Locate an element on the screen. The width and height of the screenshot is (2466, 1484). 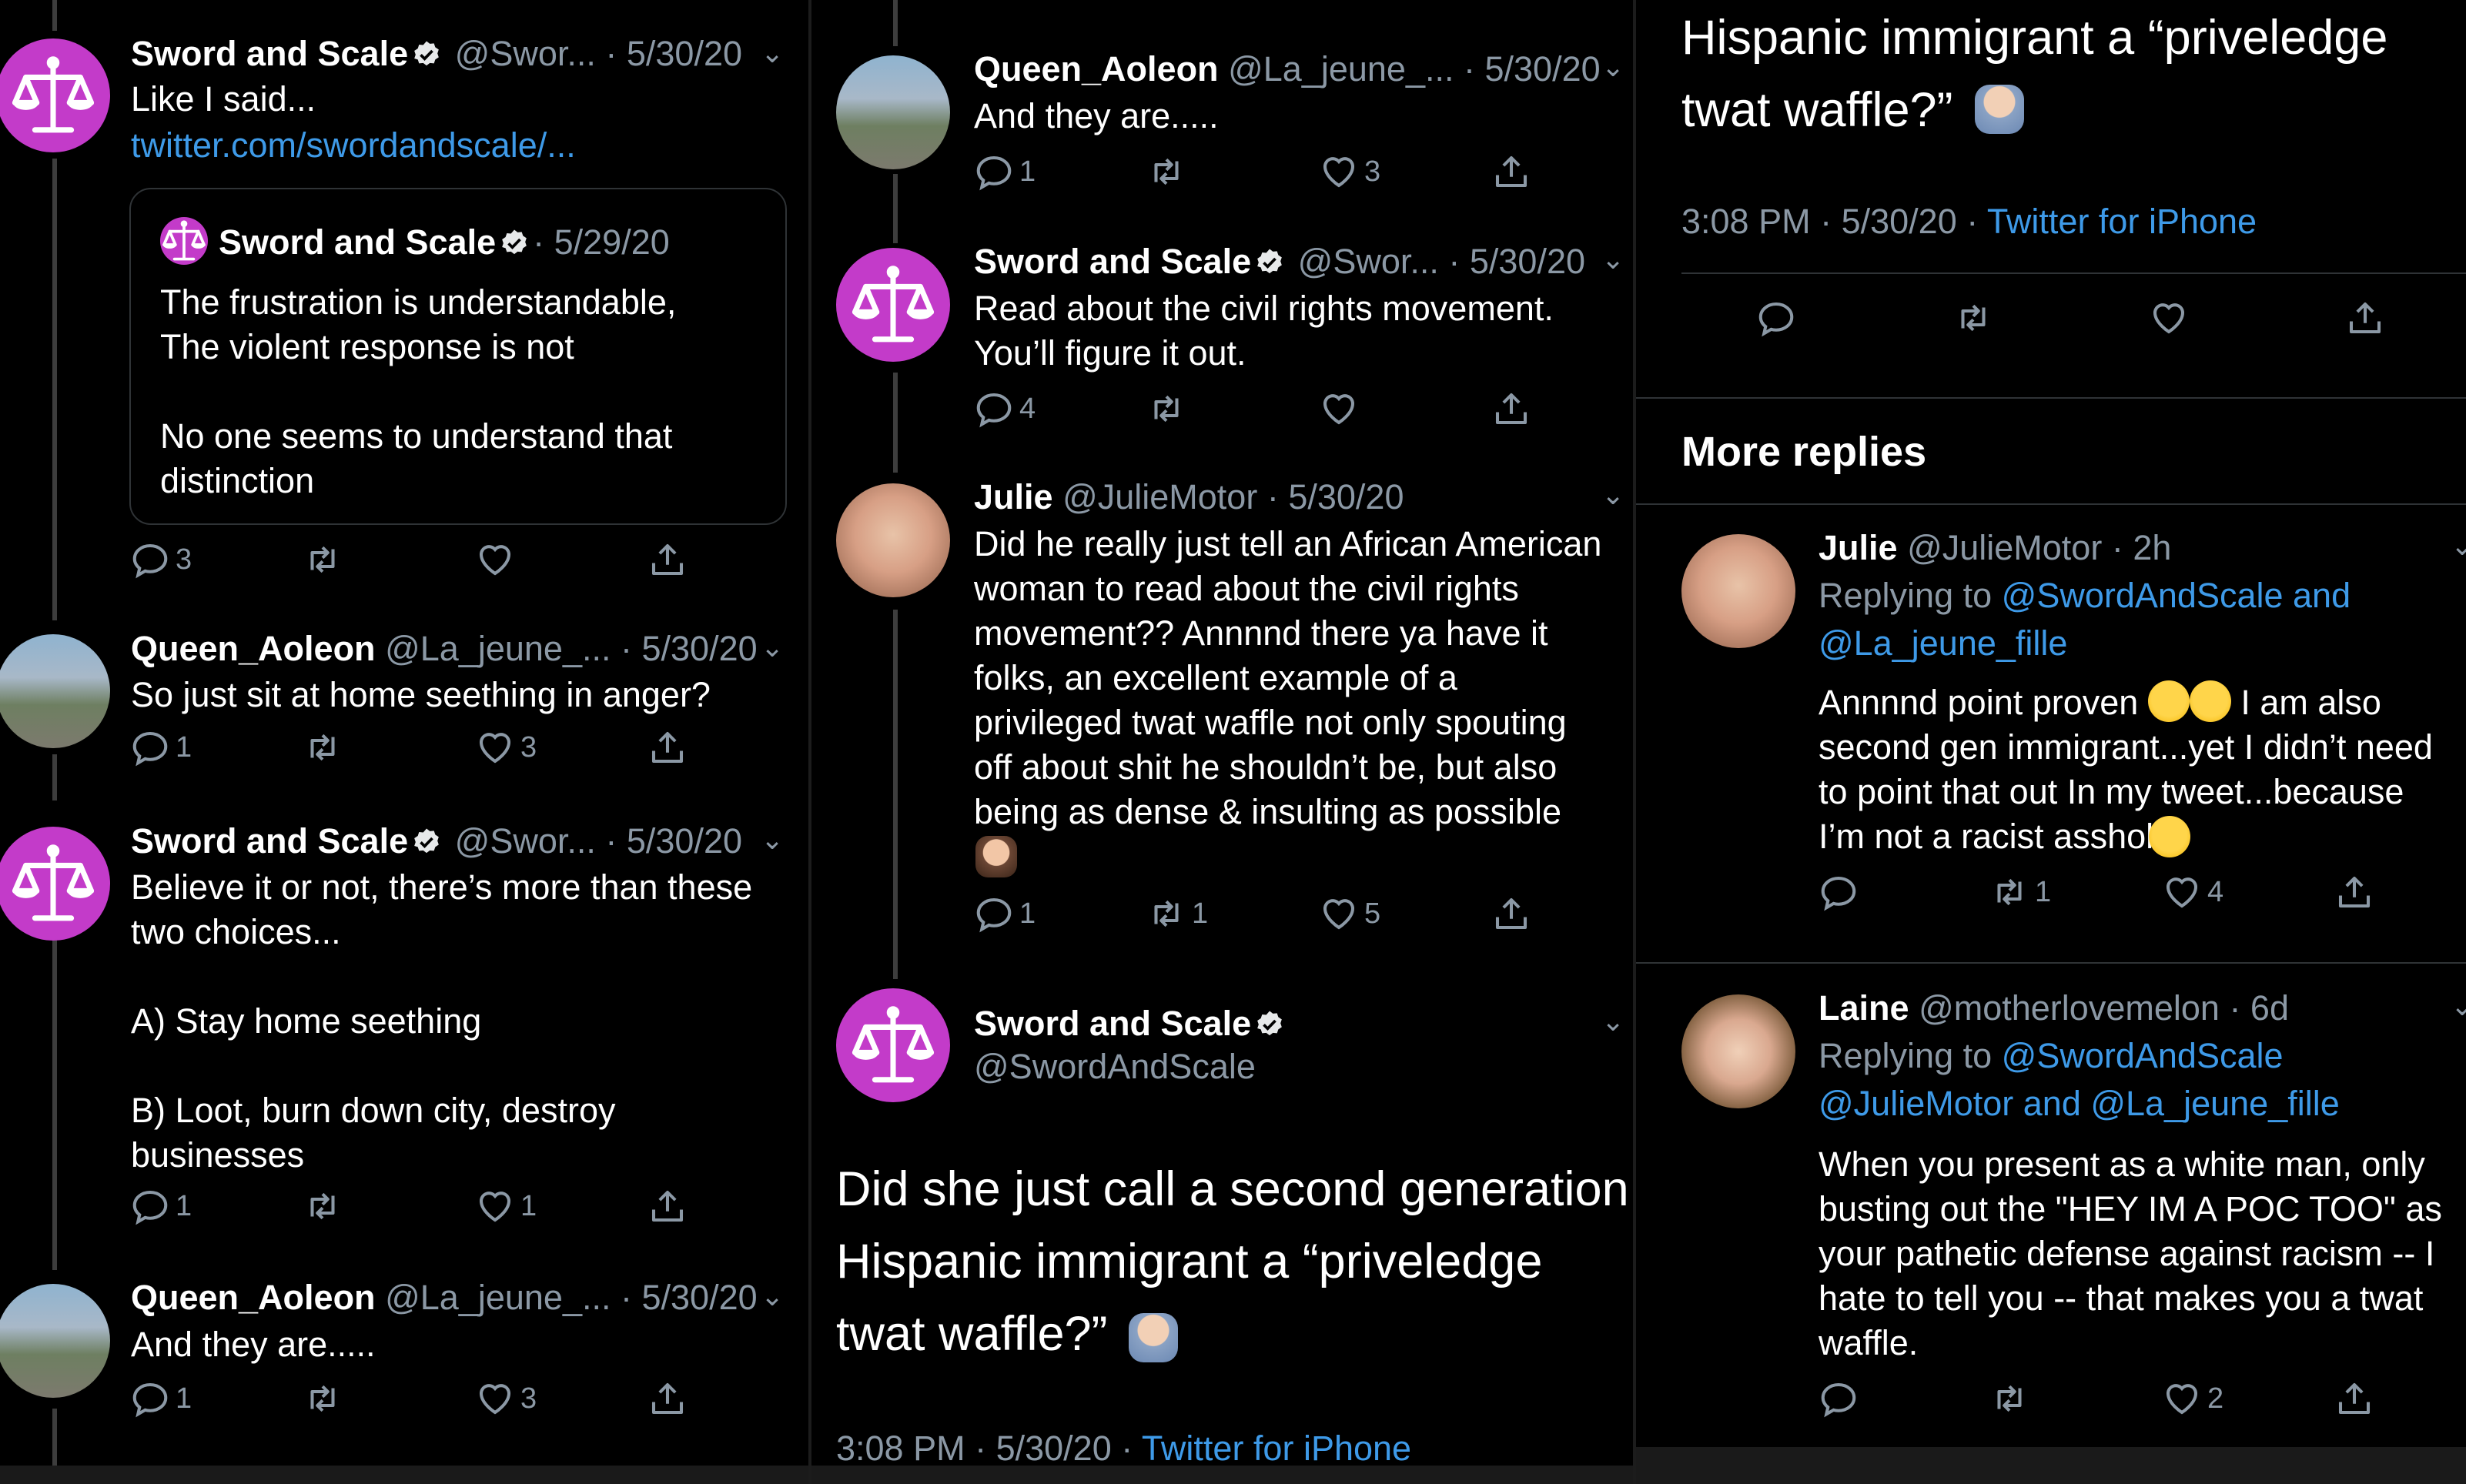
like-button: 2 is located at coordinates (2192, 1399).